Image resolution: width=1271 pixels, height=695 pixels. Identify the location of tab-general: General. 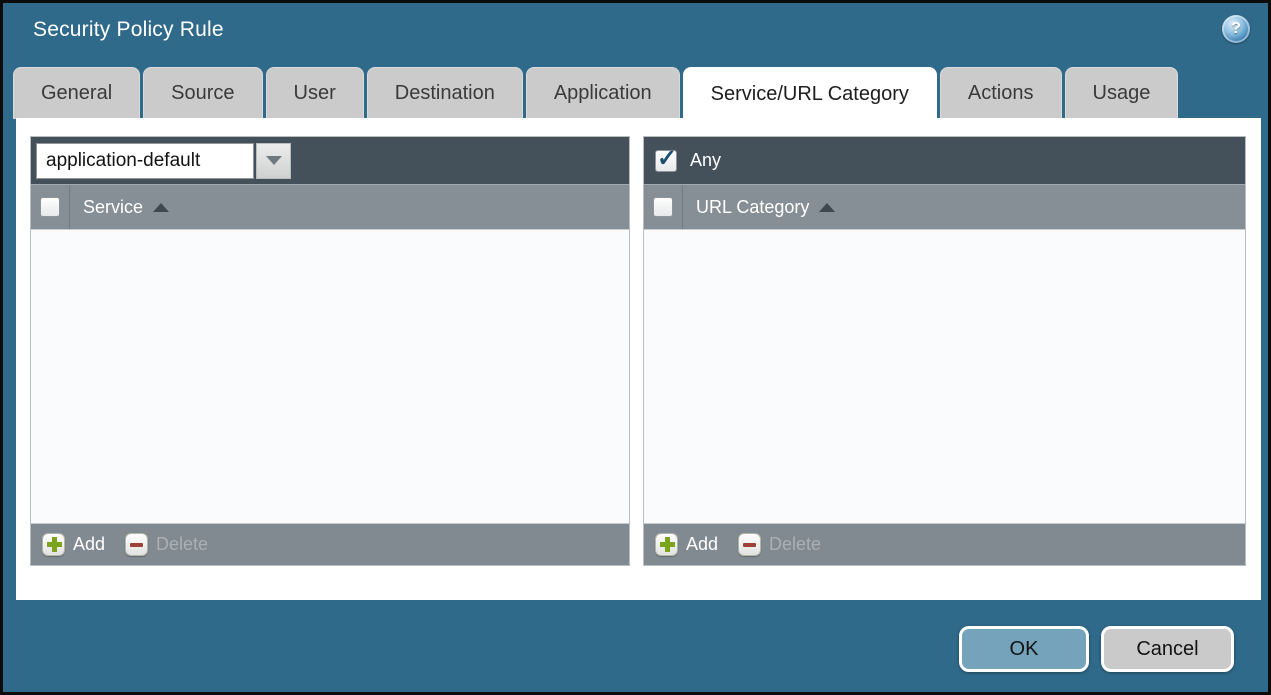
(77, 93).